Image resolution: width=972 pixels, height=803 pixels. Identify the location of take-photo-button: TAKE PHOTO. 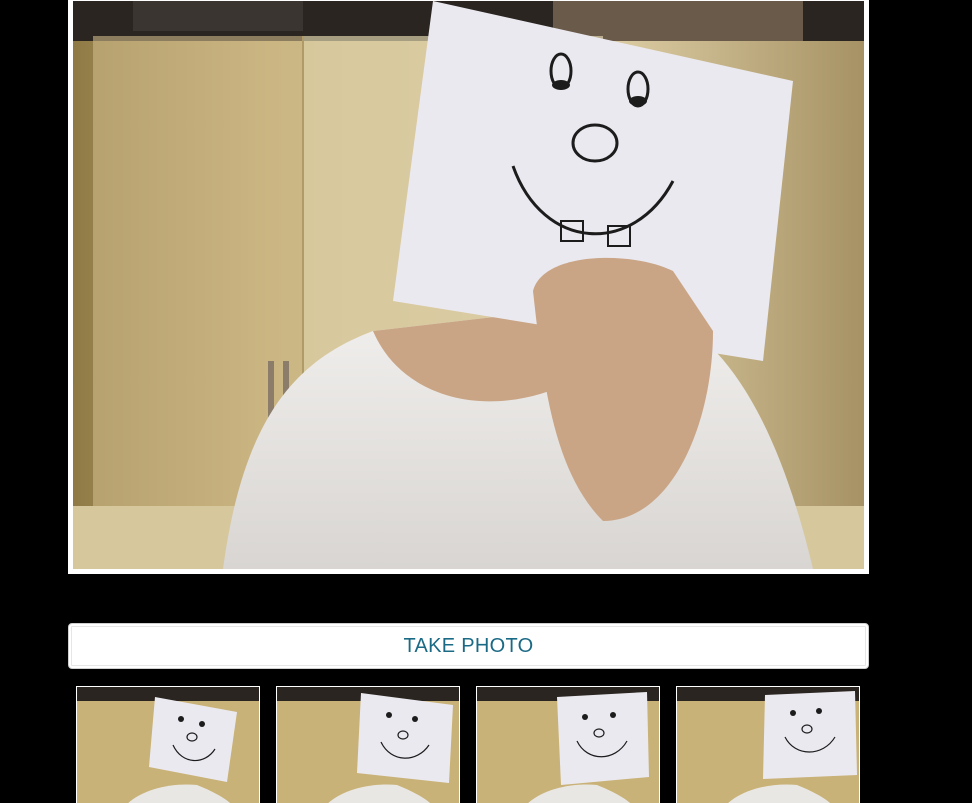
(468, 646).